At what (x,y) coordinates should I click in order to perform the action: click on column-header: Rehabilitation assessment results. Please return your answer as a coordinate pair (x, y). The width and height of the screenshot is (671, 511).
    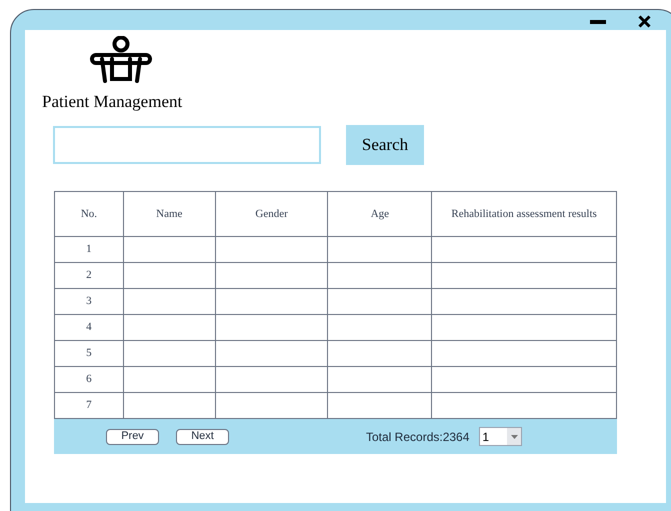
    Looking at the image, I should click on (524, 214).